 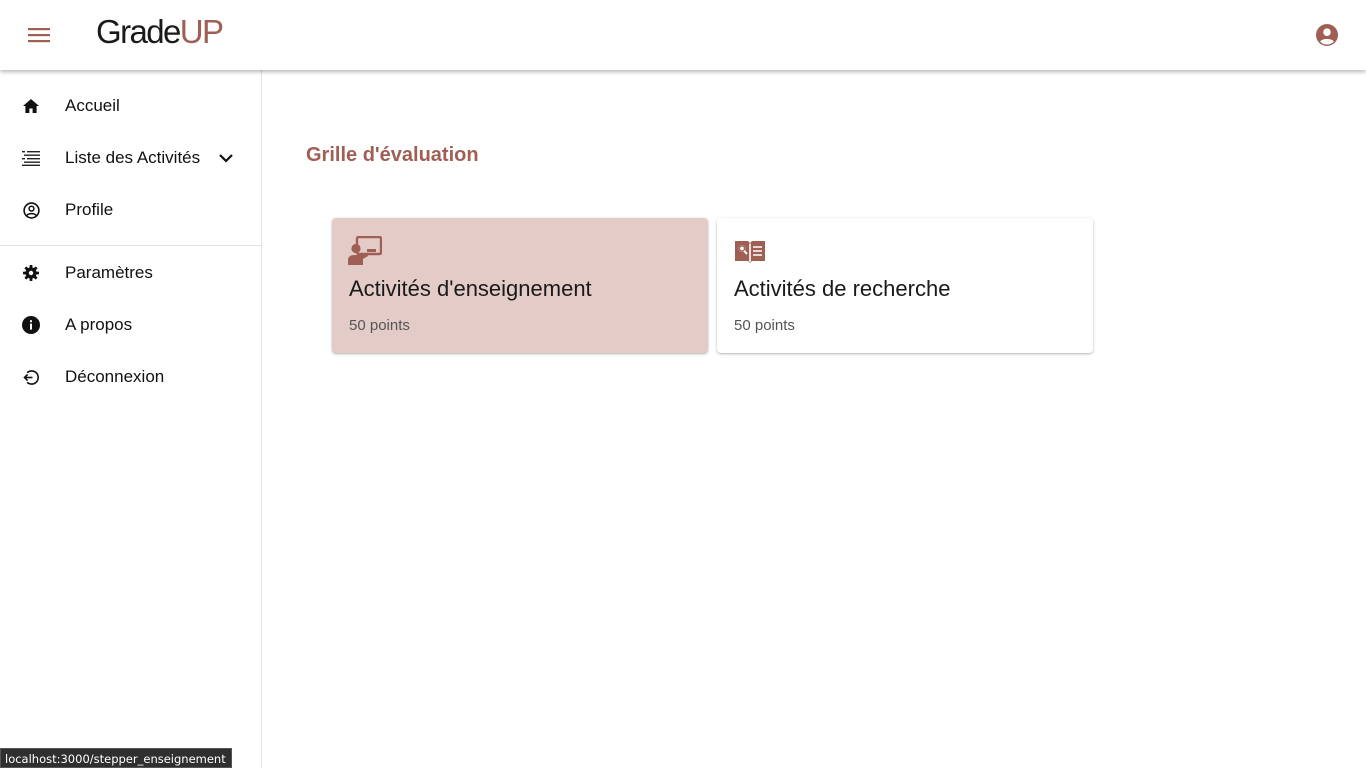 What do you see at coordinates (130, 210) in the screenshot?
I see `sidebar-item-profile: Profile` at bounding box center [130, 210].